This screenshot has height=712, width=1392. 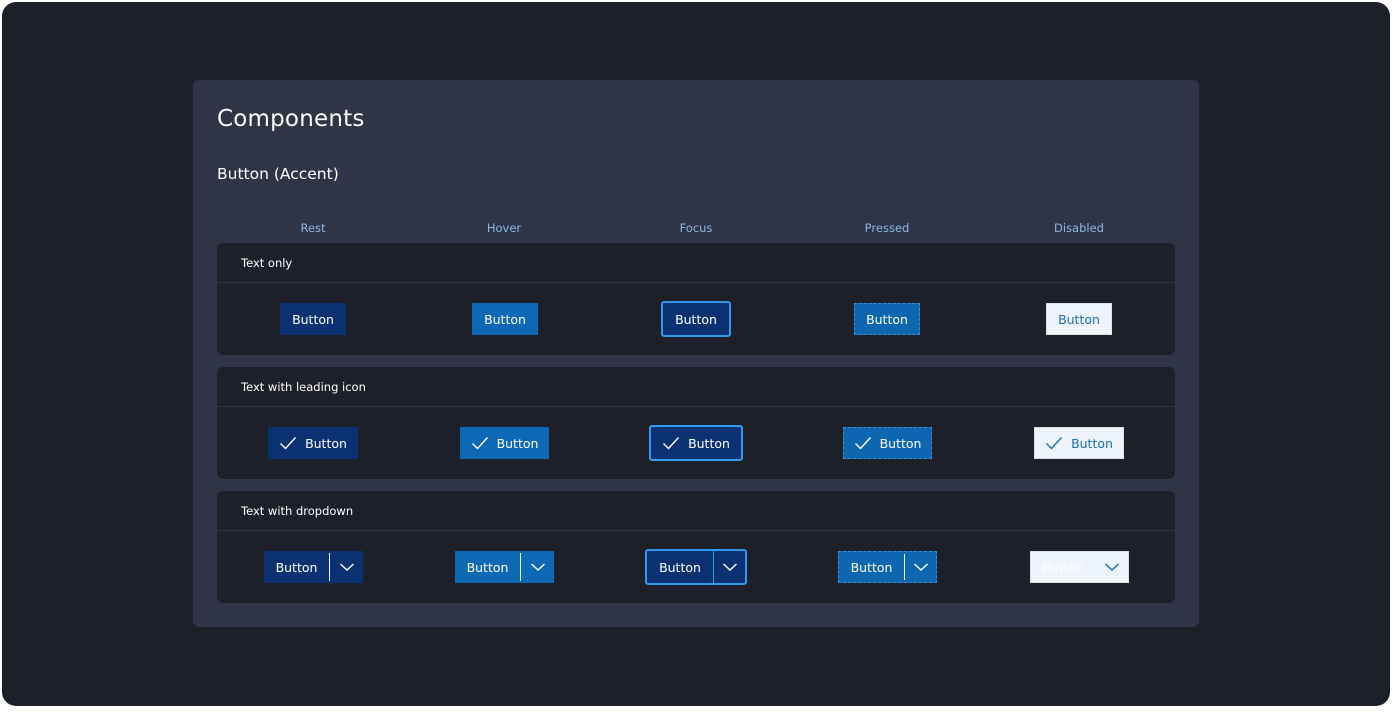 What do you see at coordinates (267, 263) in the screenshot?
I see `card-title: Text only` at bounding box center [267, 263].